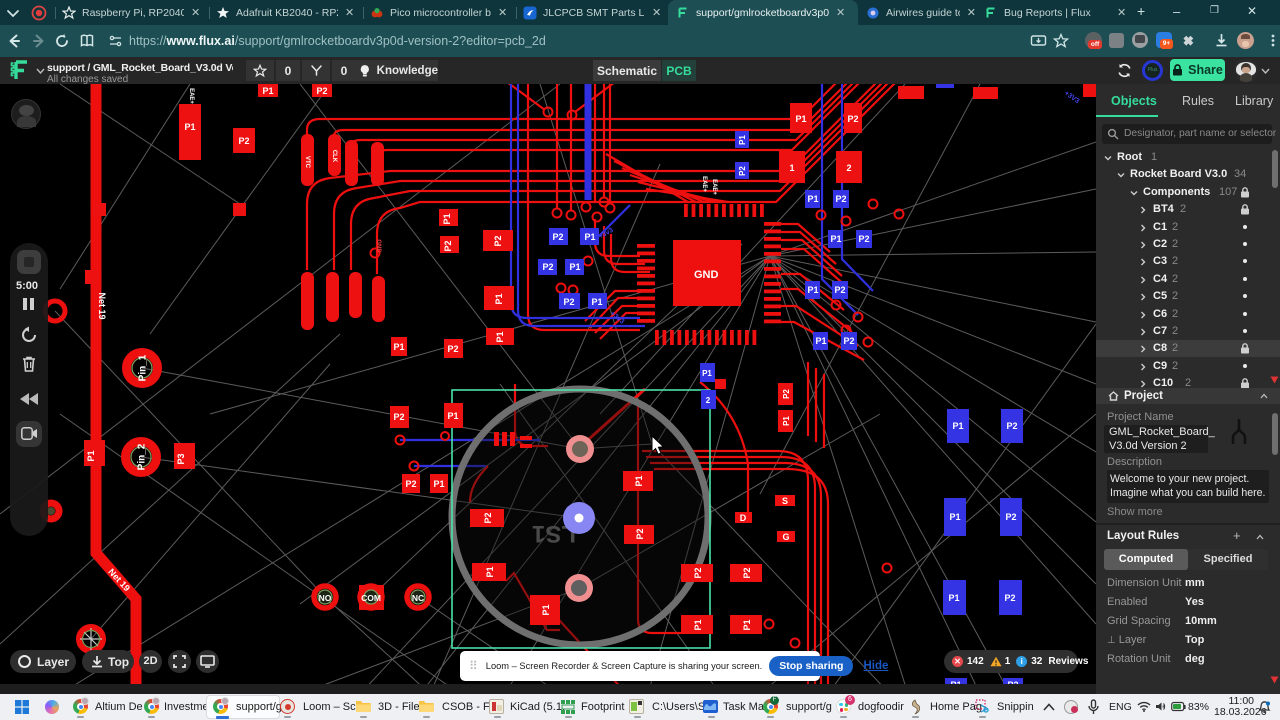  I want to click on svg-text: 1, so click(791, 168).